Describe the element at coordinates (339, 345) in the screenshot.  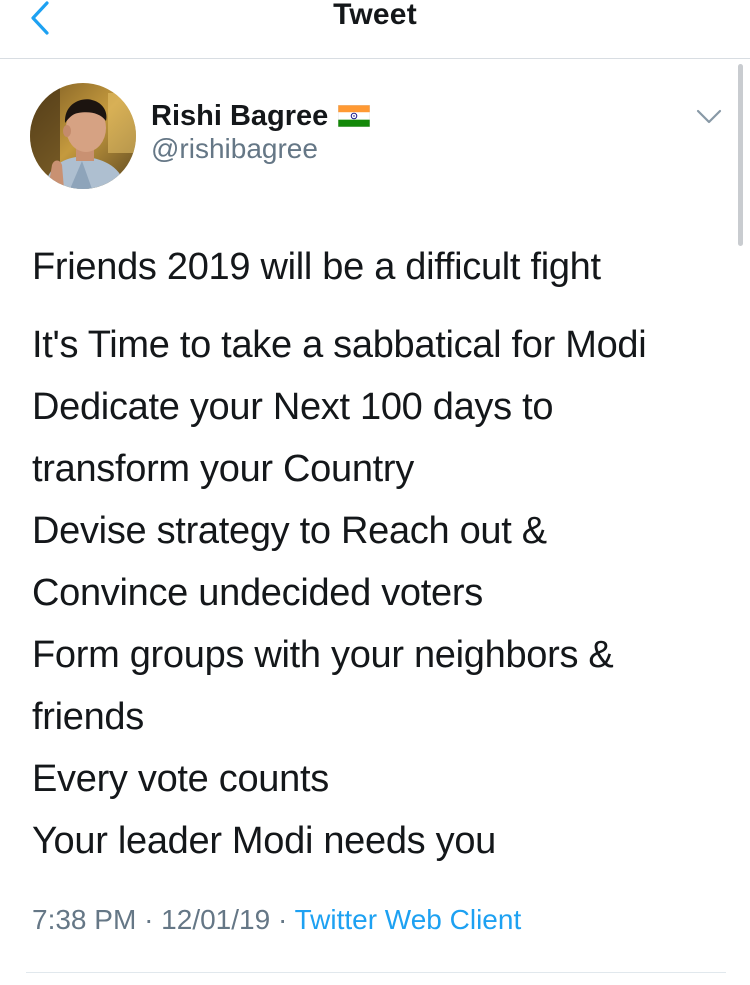
I see `tweet-line: It's Time to take a sabbatical for Modi` at that location.